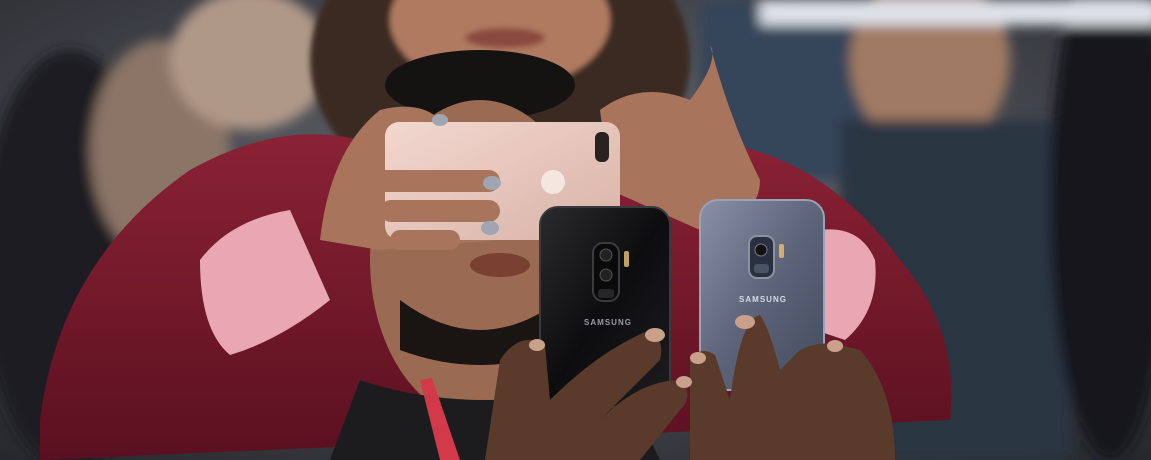 The width and height of the screenshot is (1151, 460). What do you see at coordinates (553, 182) in the screenshot?
I see `apple-logo-icon` at bounding box center [553, 182].